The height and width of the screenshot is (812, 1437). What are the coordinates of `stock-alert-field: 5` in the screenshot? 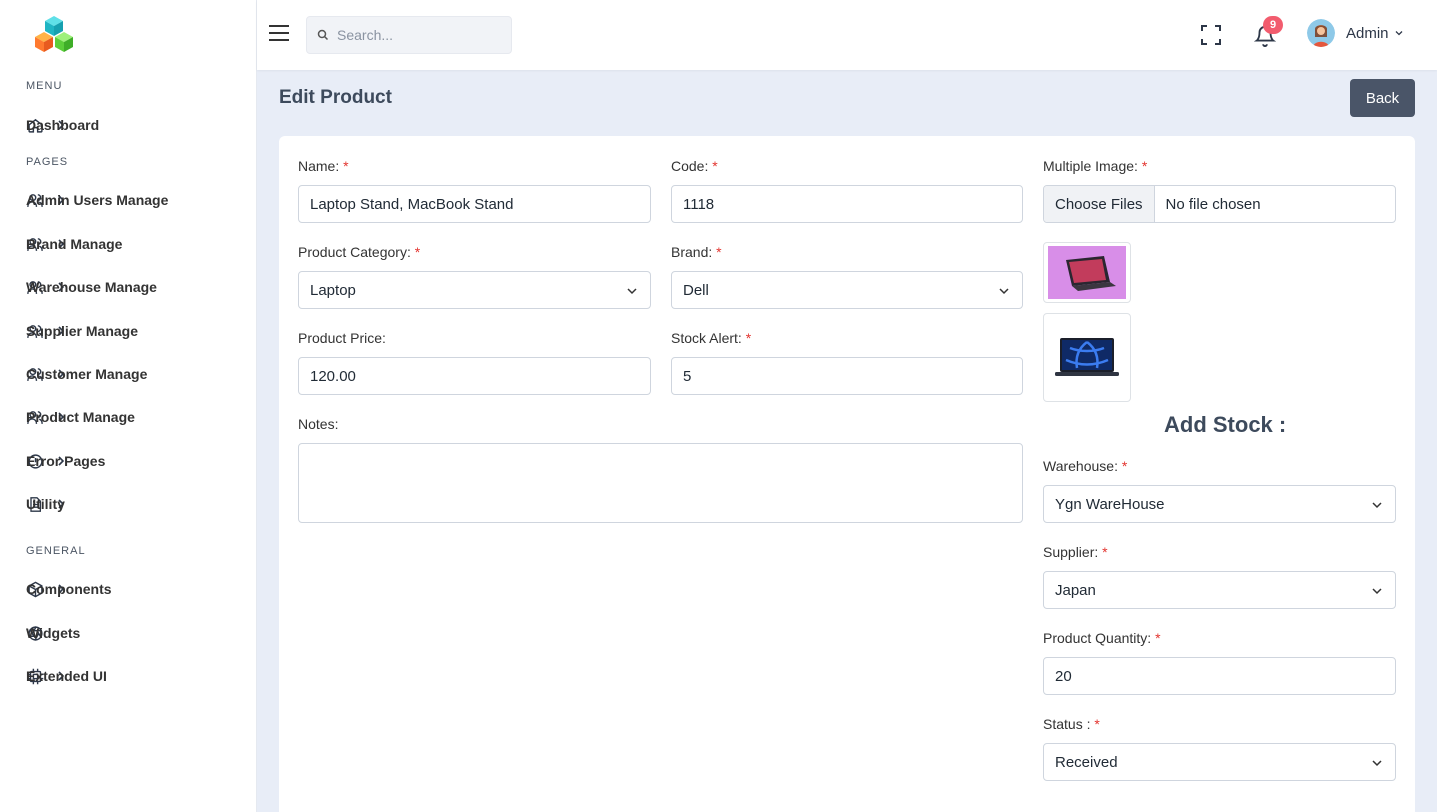 It's located at (847, 376).